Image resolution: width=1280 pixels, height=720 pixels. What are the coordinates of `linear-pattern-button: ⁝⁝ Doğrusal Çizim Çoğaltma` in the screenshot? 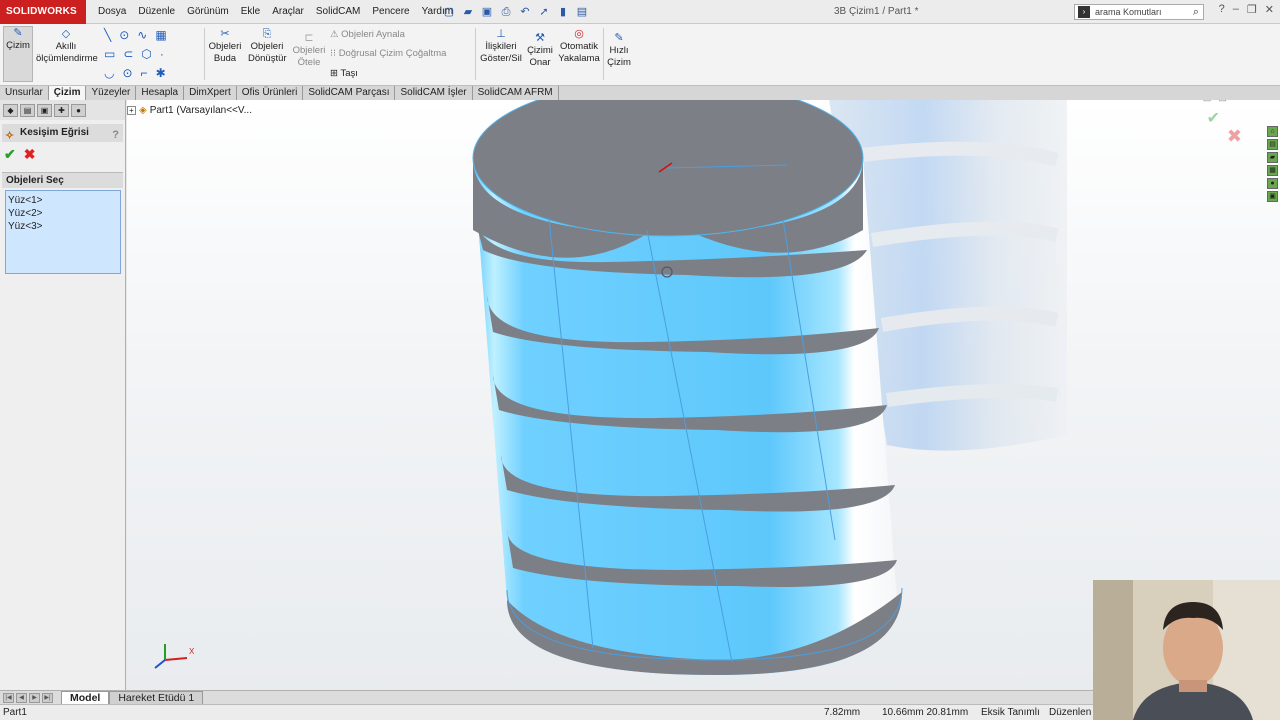 It's located at (400, 54).